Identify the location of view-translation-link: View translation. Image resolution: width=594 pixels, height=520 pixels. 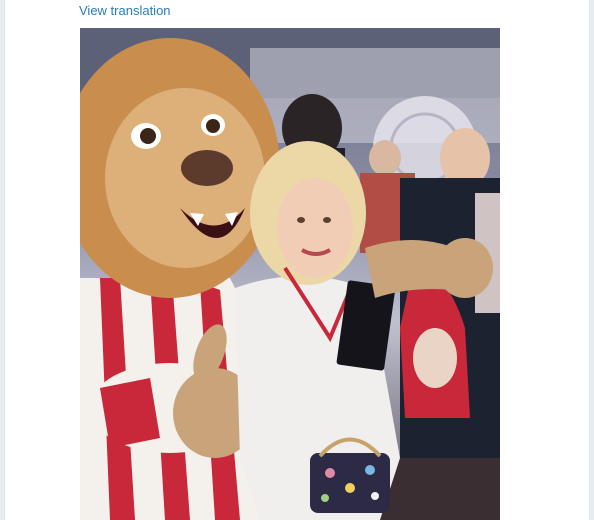
(125, 11).